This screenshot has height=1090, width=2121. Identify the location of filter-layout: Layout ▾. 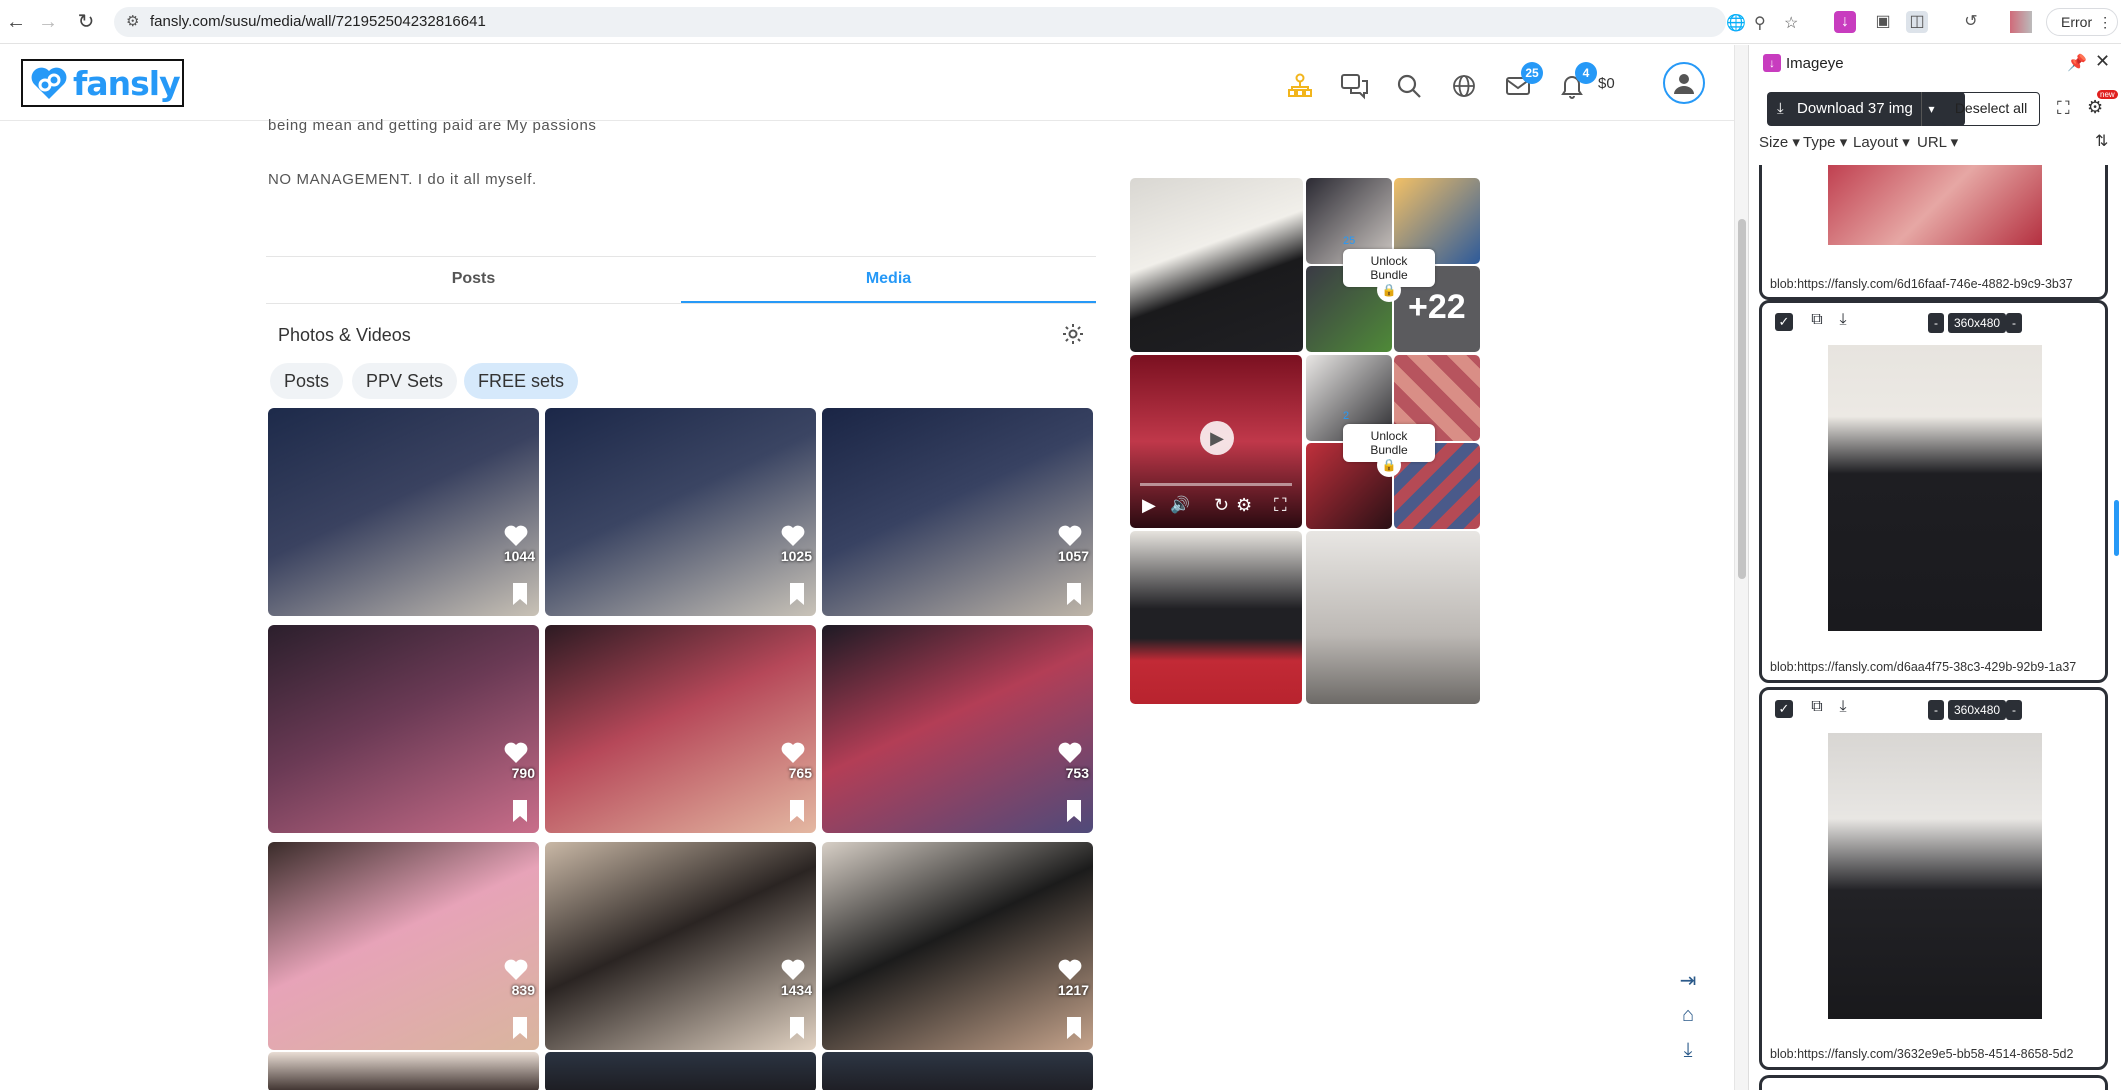
(1881, 142).